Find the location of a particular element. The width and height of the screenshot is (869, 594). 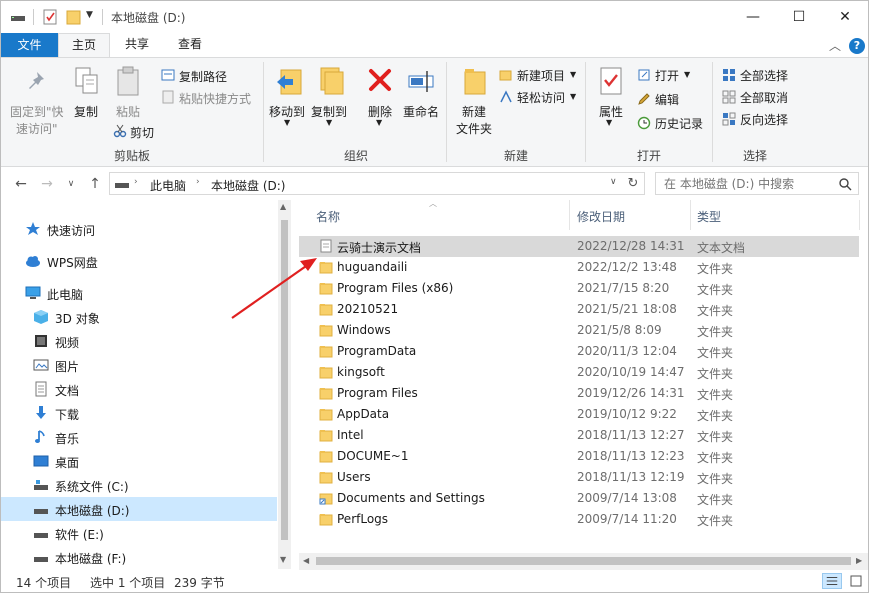

nav-pictures: 图片 is located at coordinates (139, 365).